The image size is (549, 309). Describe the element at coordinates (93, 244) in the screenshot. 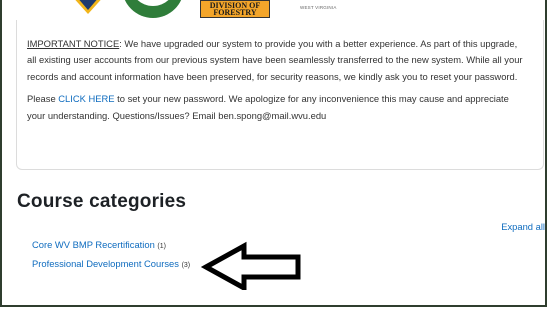

I see `category-name: Core WV BMP Recertification` at that location.